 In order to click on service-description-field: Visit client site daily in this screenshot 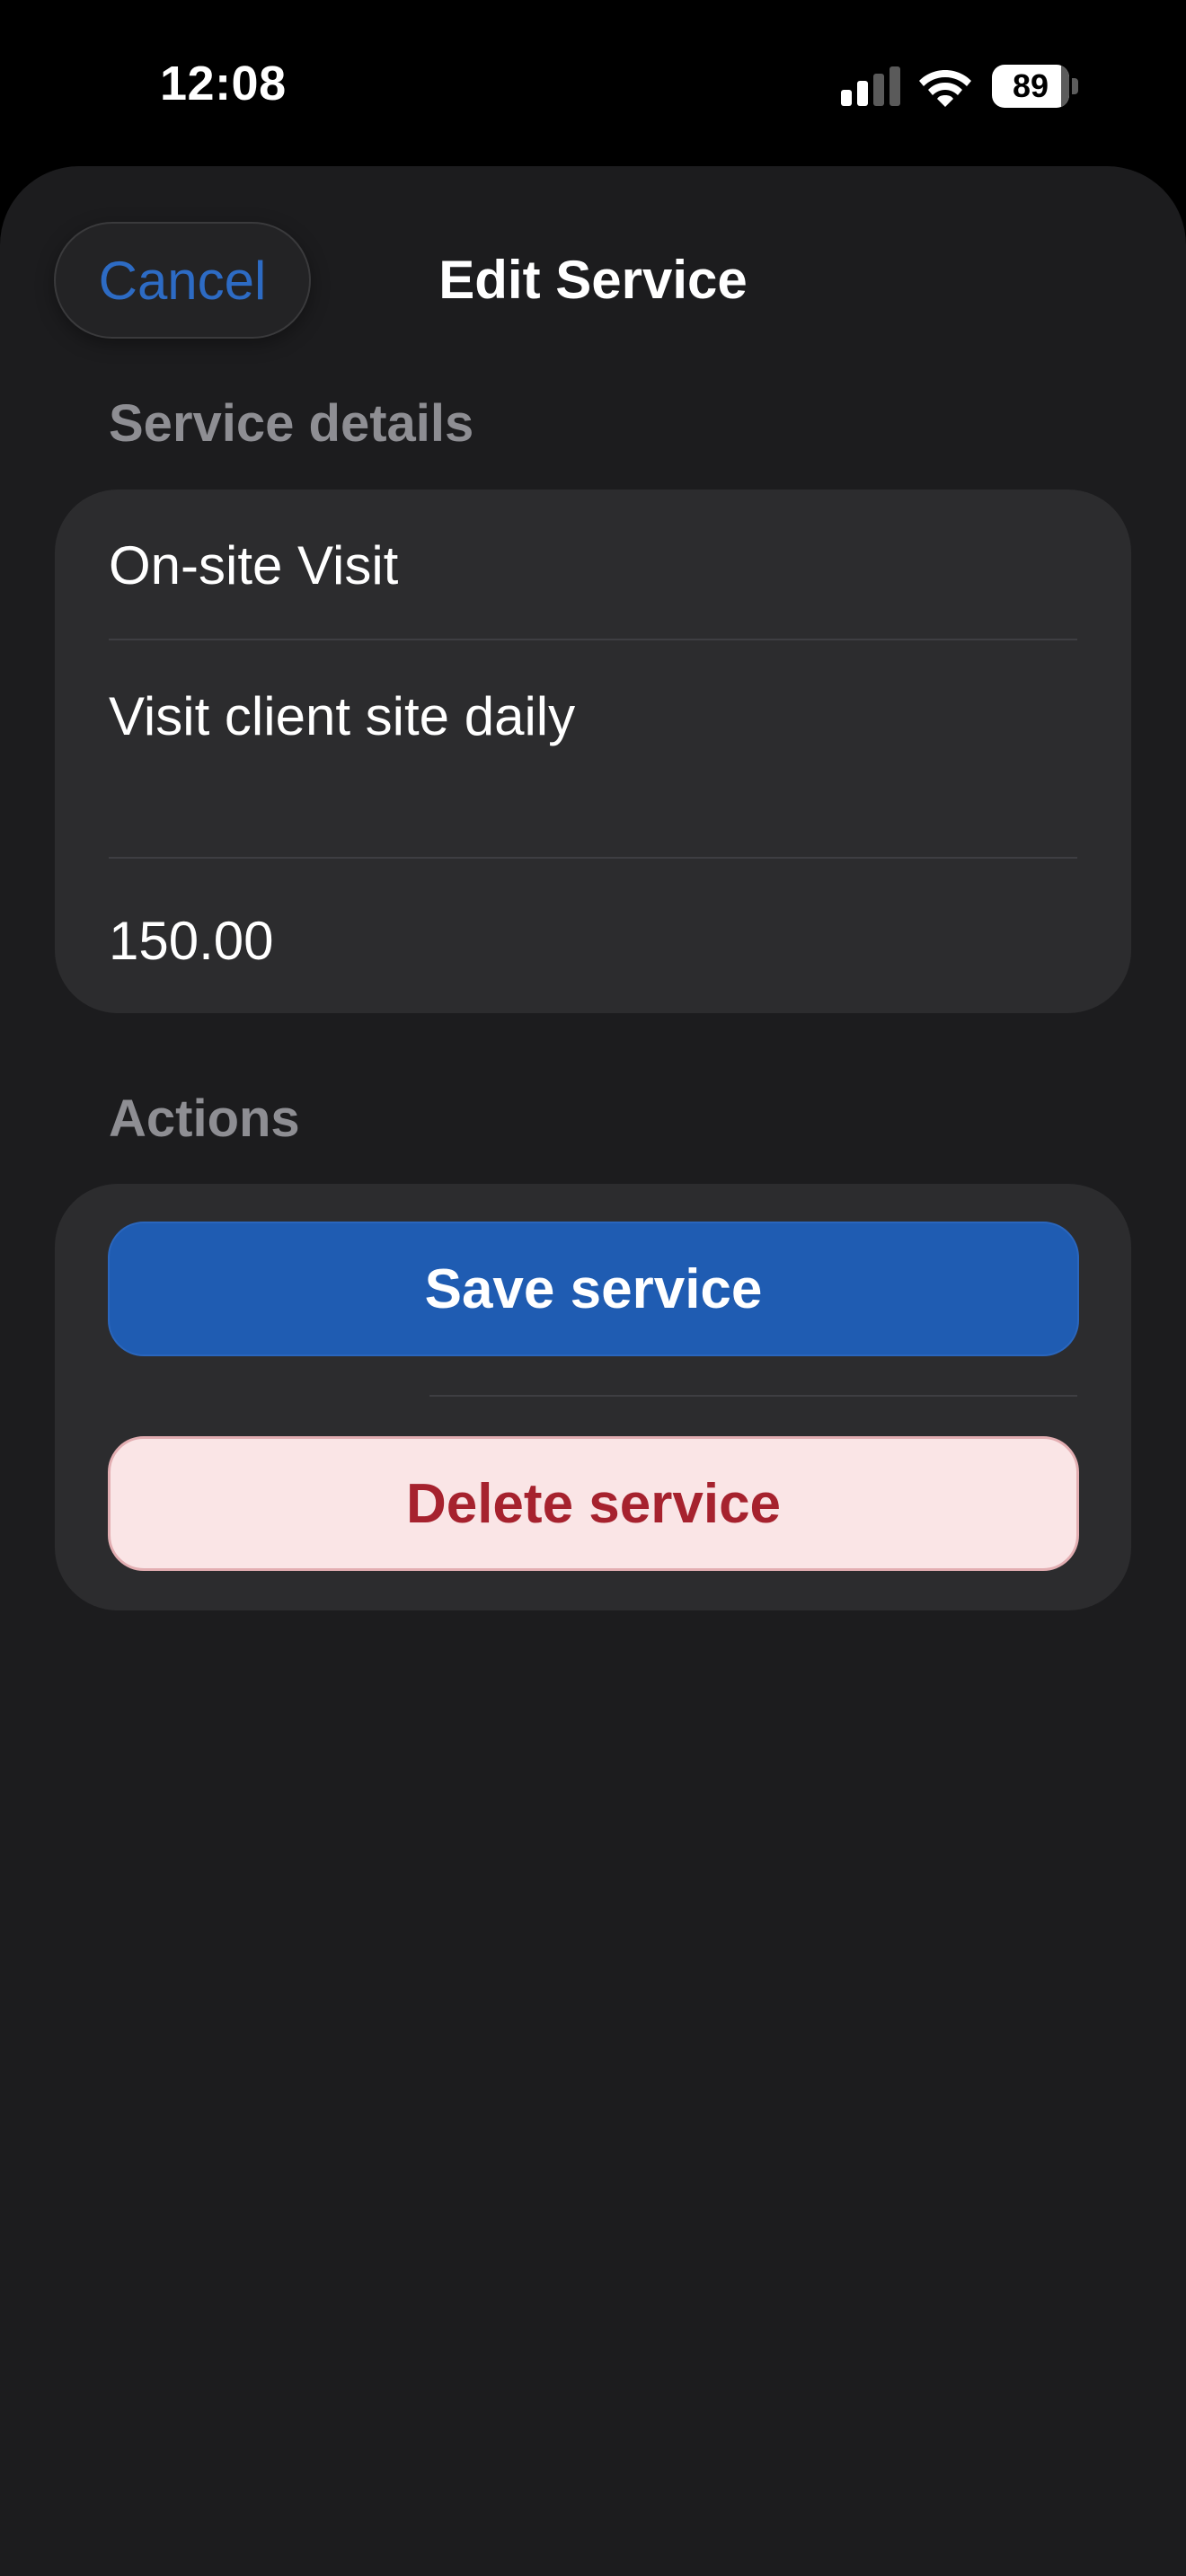, I will do `click(594, 716)`.